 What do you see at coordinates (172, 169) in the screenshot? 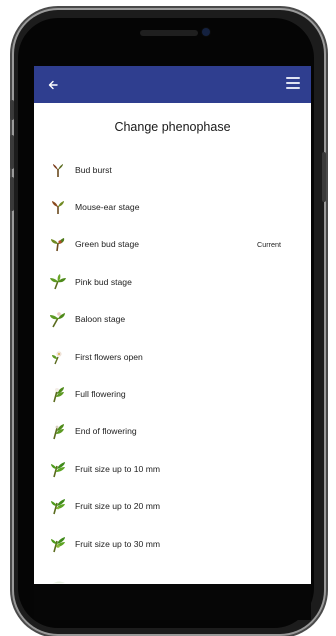
I see `phenophase-item: Bud burst` at bounding box center [172, 169].